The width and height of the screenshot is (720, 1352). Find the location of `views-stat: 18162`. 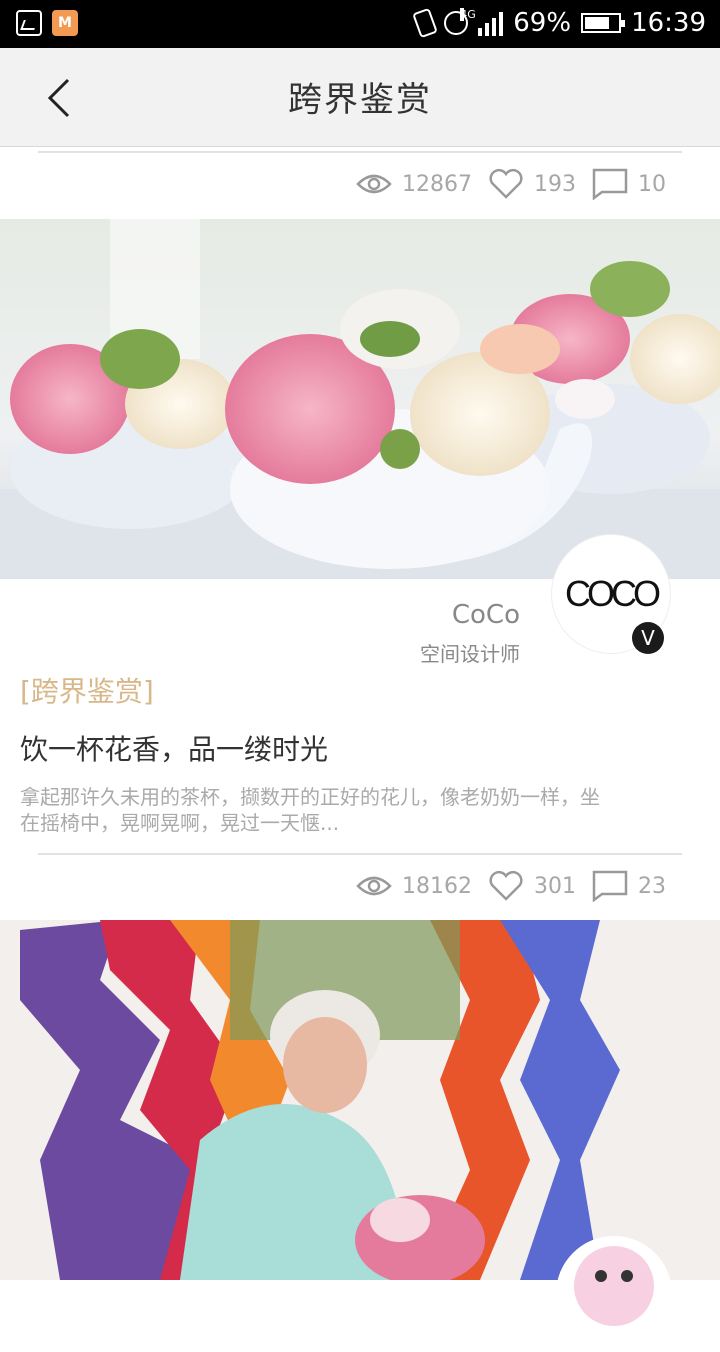

views-stat: 18162 is located at coordinates (414, 886).